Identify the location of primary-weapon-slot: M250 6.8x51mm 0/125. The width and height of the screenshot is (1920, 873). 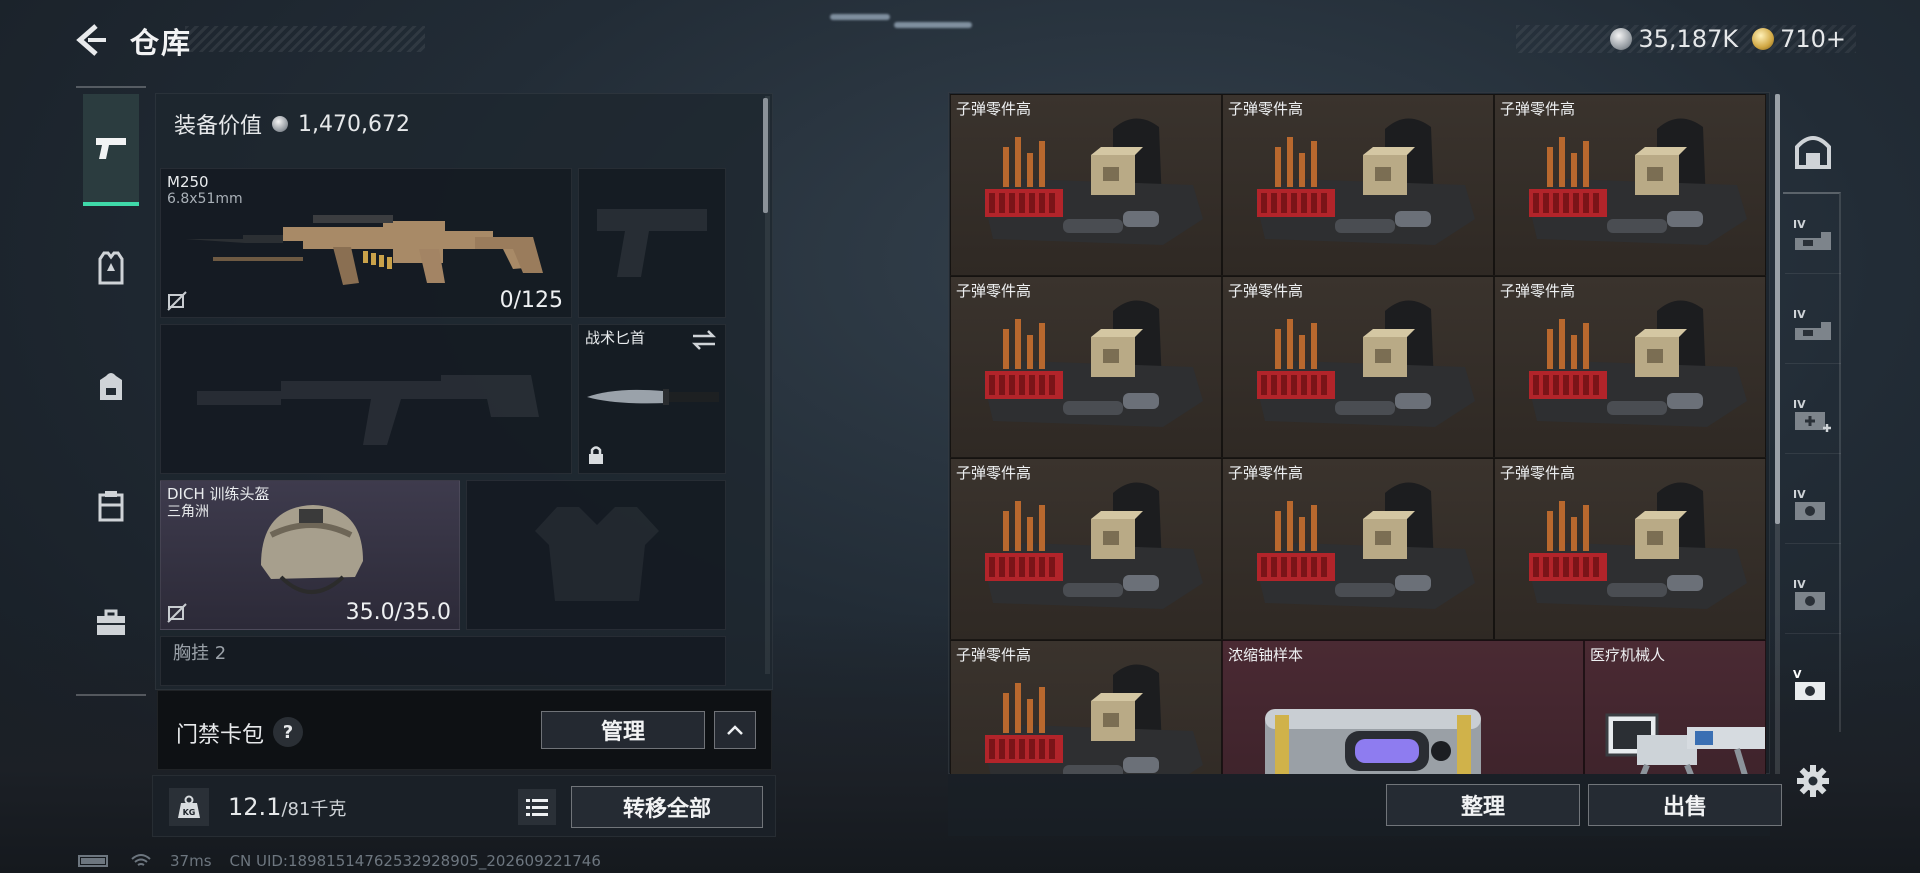
(366, 243).